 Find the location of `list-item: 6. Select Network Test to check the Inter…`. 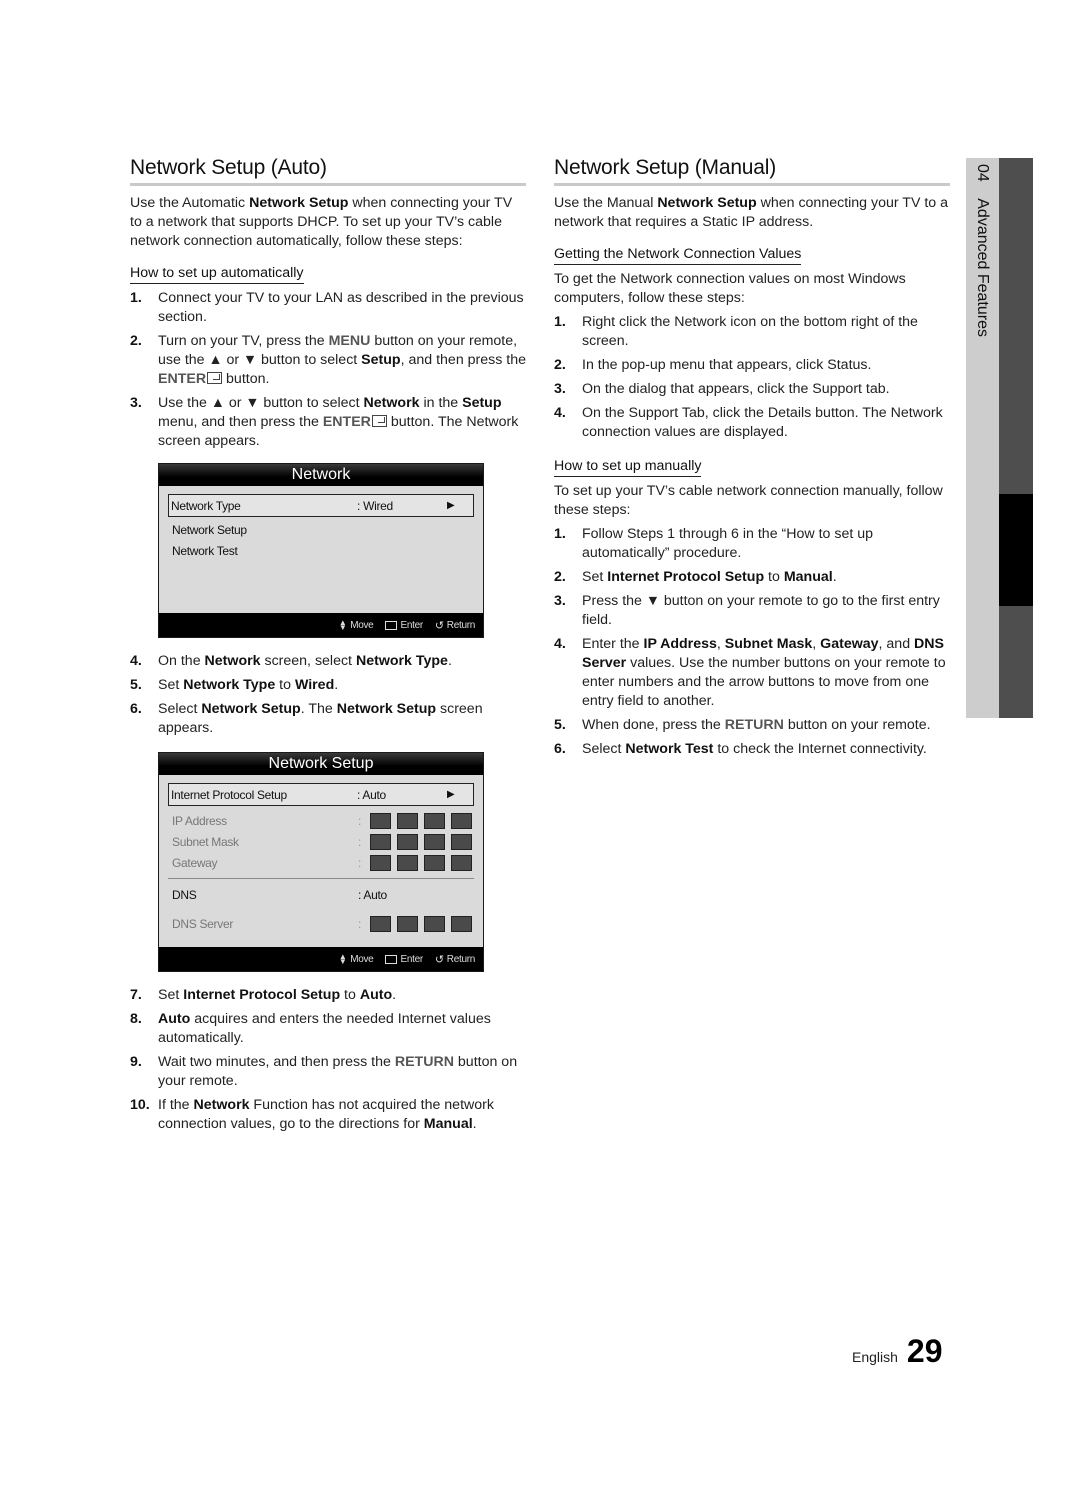

list-item: 6. Select Network Test to check the Inter… is located at coordinates (752, 749).